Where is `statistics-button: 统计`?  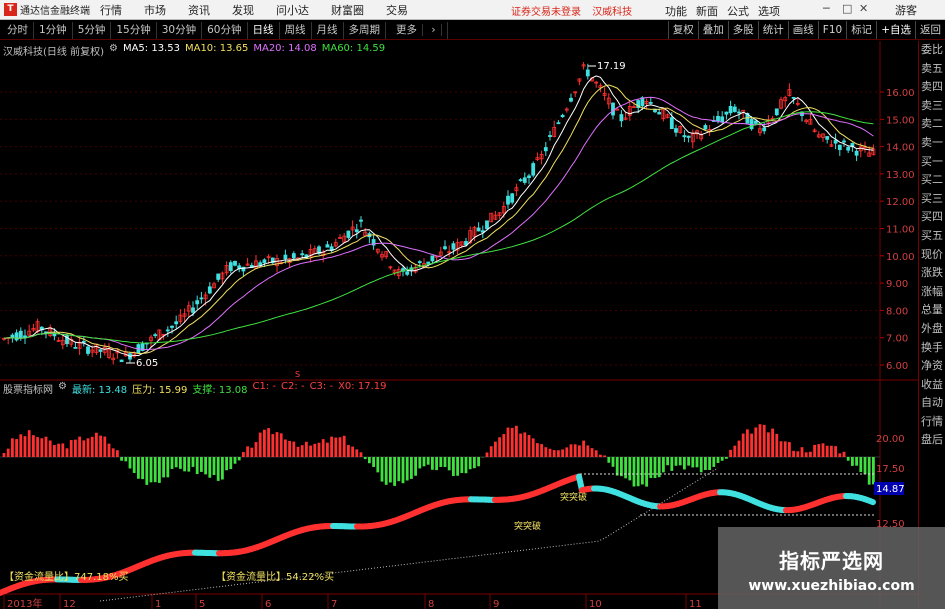
statistics-button: 统计 is located at coordinates (772, 30).